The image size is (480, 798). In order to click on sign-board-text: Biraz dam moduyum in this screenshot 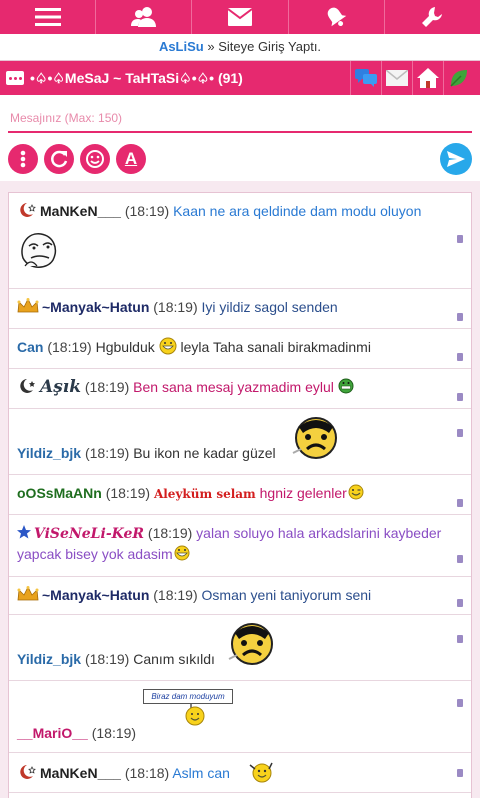, I will do `click(188, 696)`.